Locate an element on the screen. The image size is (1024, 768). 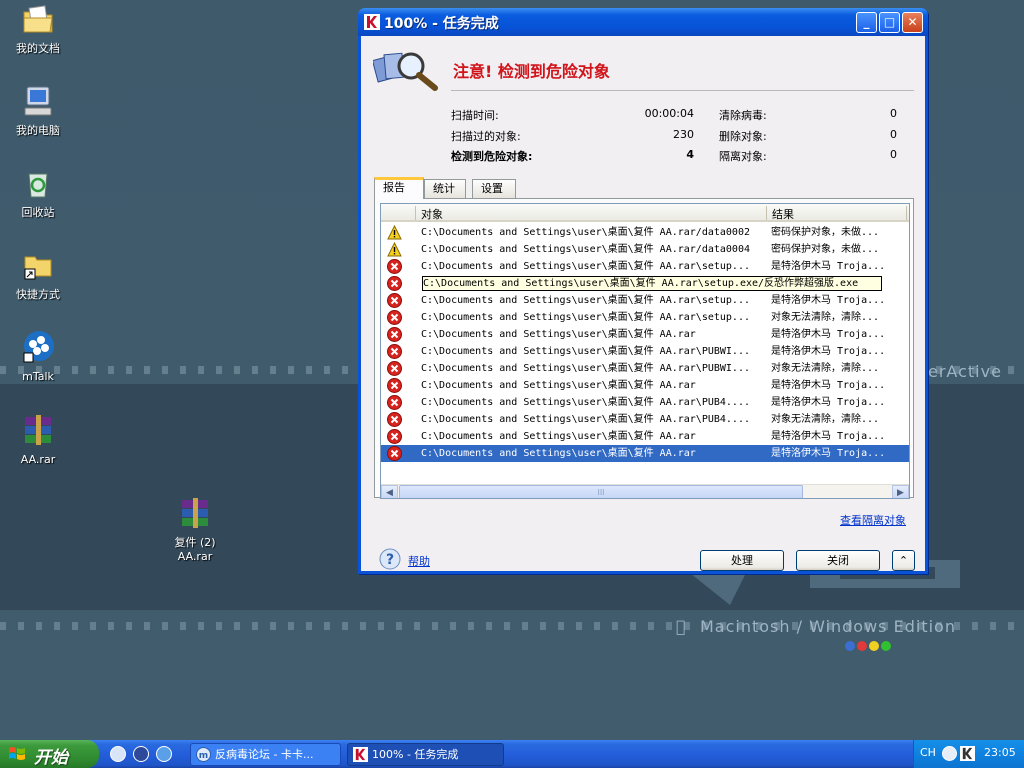
detected-objects-label: 检测到危险对象: is located at coordinates (492, 156).